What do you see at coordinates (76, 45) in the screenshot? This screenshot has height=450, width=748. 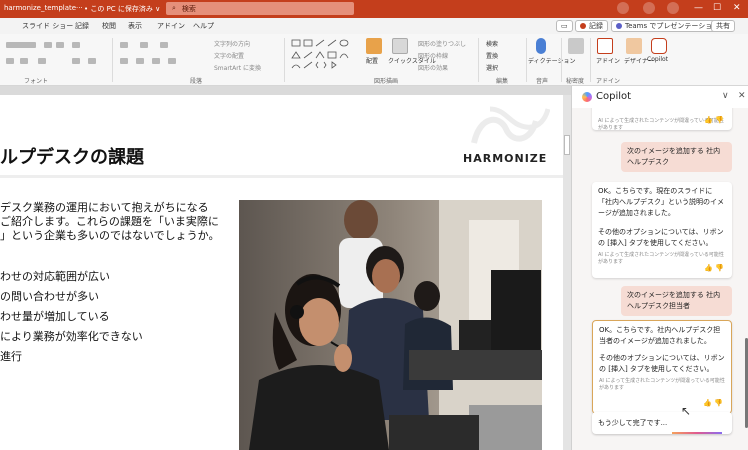 I see `clear-format-icon` at bounding box center [76, 45].